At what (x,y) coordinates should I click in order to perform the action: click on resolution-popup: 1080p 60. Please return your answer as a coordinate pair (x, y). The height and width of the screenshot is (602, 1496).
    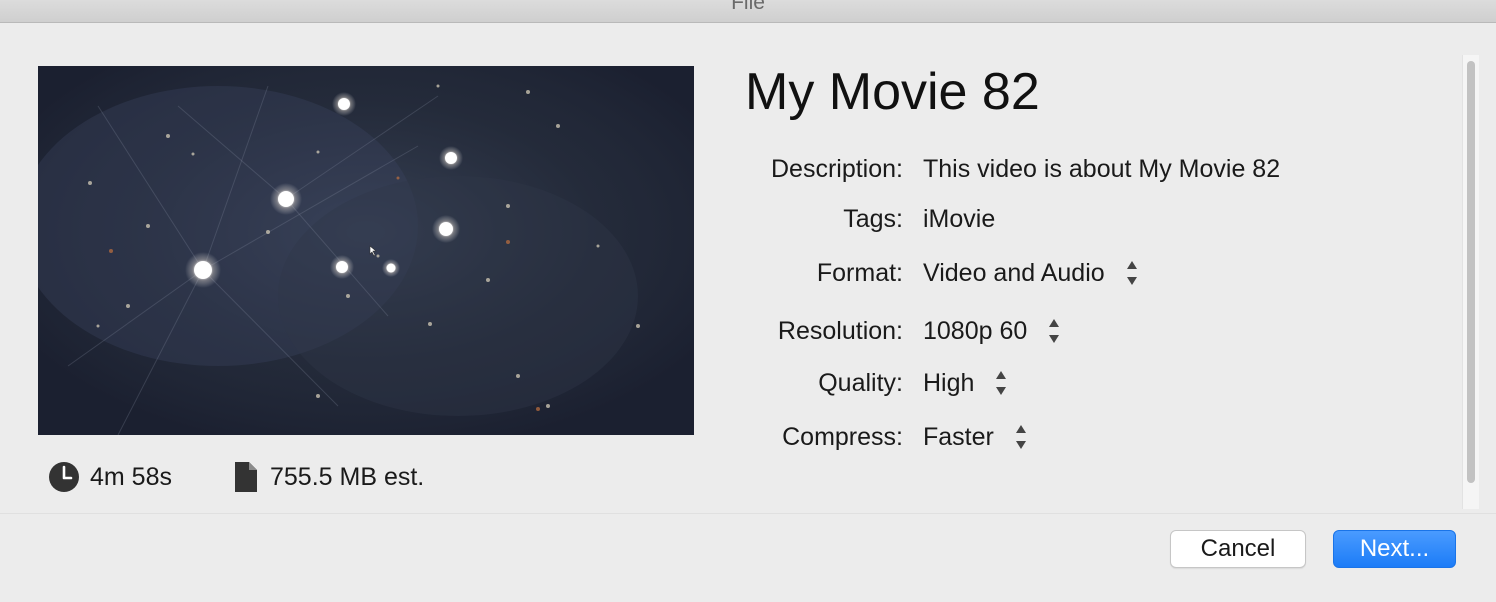
    Looking at the image, I should click on (992, 331).